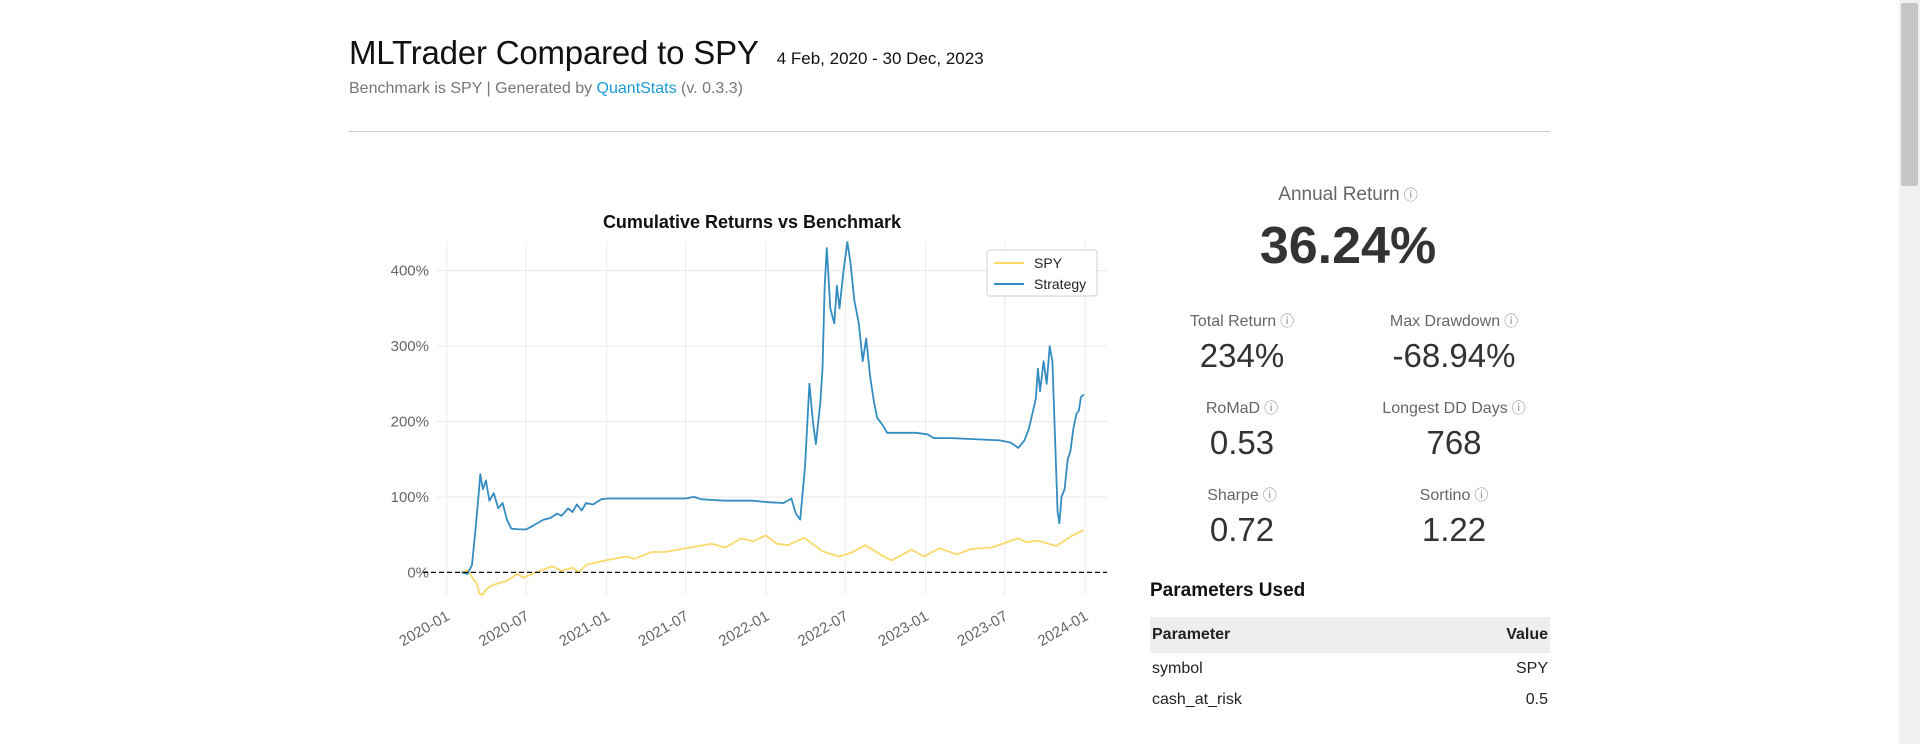  What do you see at coordinates (424, 629) in the screenshot?
I see `x-tick-label: 2020-01` at bounding box center [424, 629].